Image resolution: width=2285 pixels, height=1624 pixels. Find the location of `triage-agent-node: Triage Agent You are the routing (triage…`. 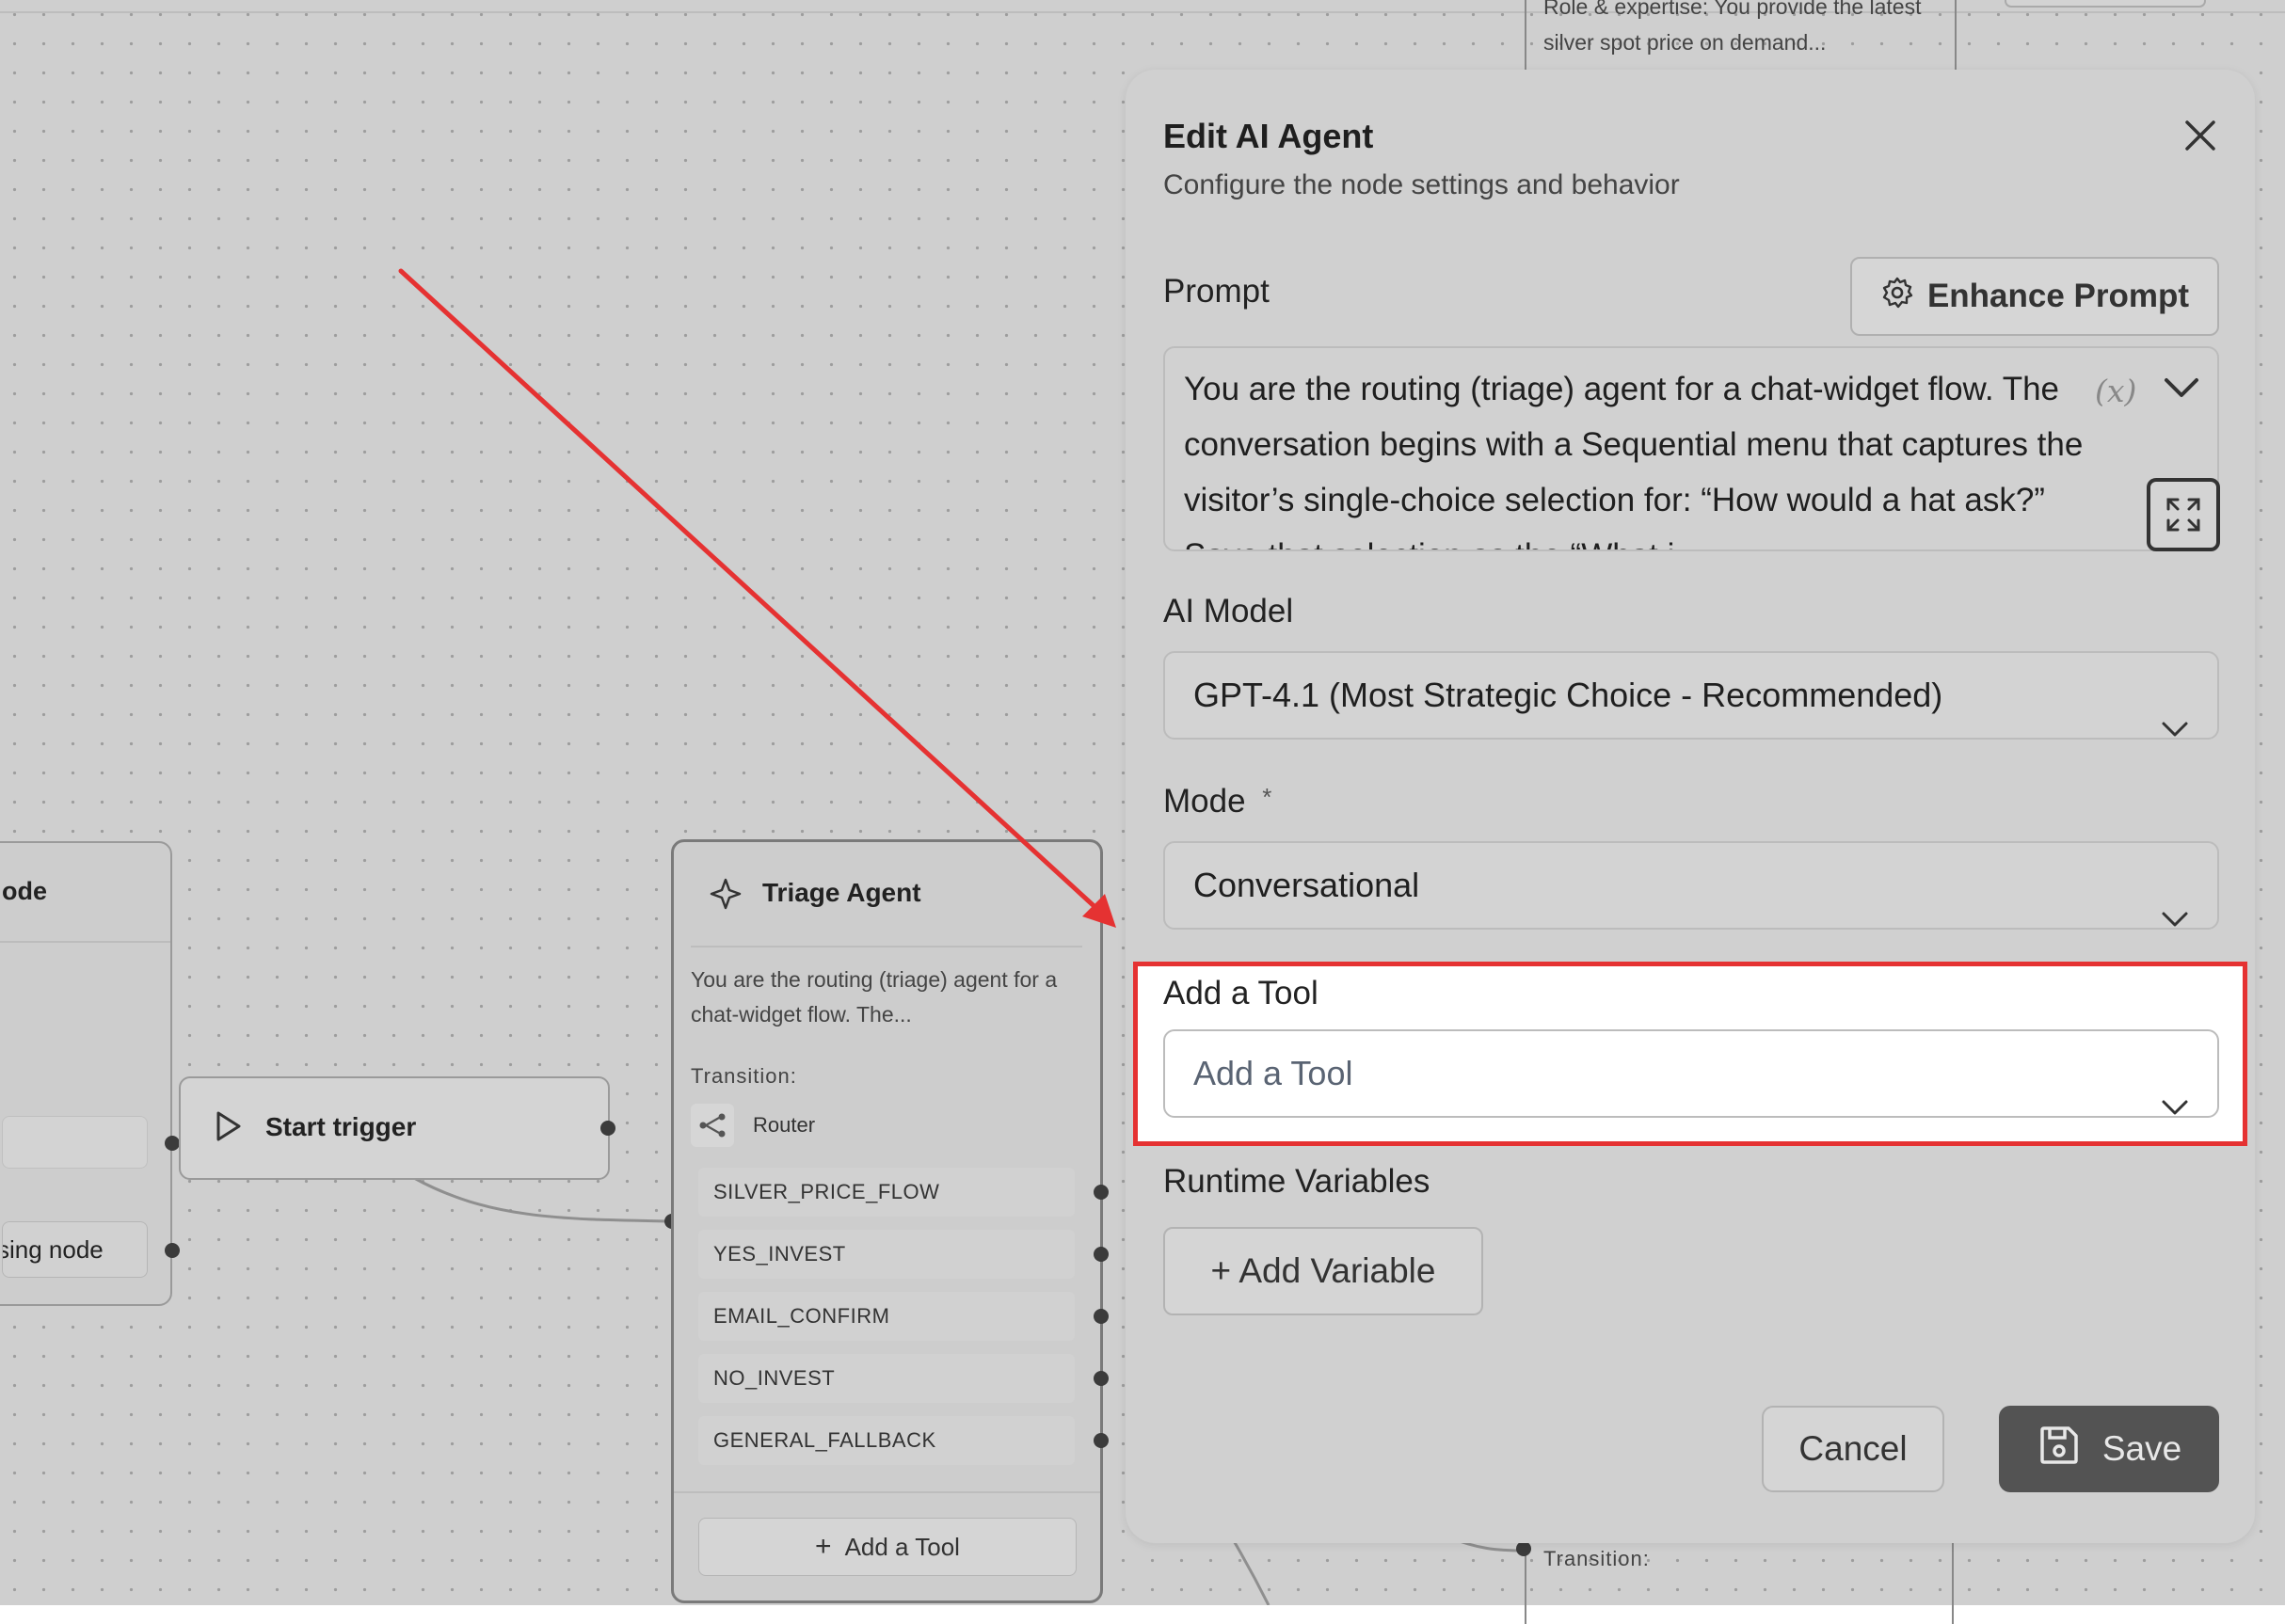

triage-agent-node: Triage Agent You are the routing (triage… is located at coordinates (887, 1221).